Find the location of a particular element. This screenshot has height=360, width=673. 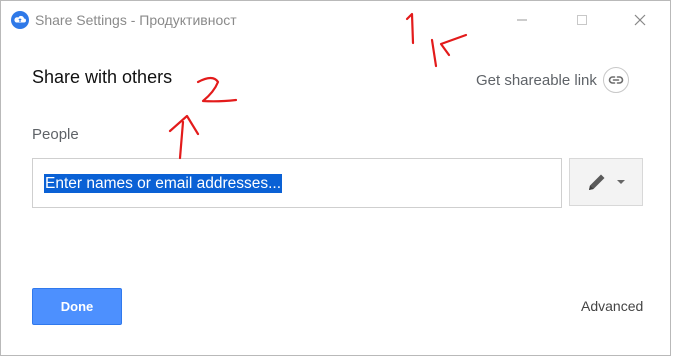

advanced-link: Advanced is located at coordinates (612, 306).